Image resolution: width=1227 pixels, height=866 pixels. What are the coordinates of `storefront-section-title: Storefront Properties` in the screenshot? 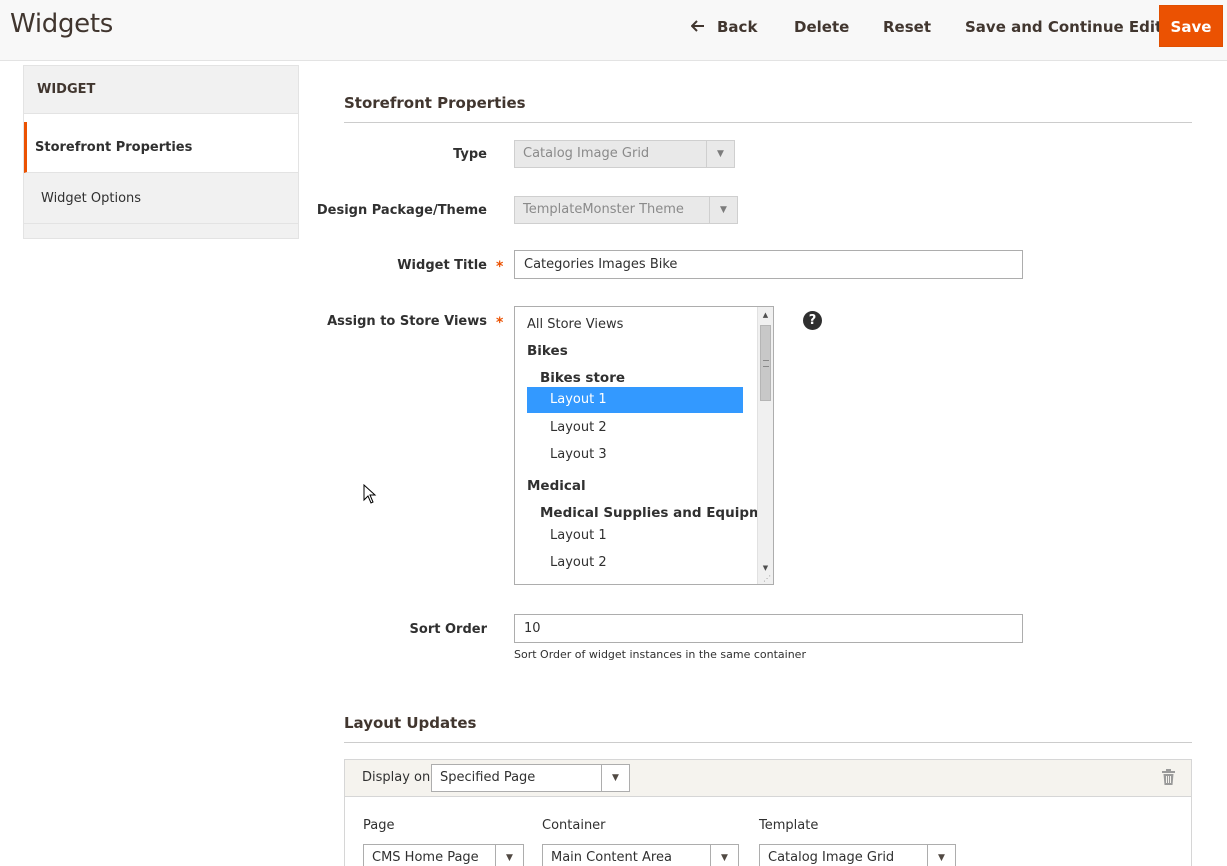 It's located at (435, 103).